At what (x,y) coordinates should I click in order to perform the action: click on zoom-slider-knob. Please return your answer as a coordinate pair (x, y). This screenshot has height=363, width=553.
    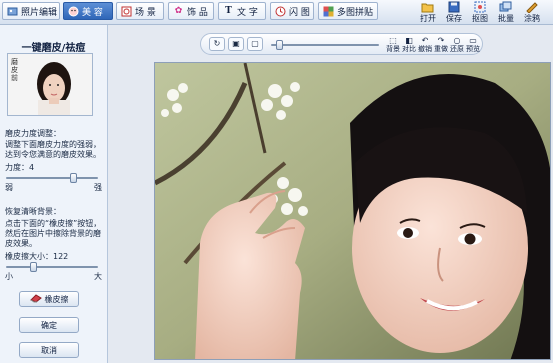
    Looking at the image, I should click on (279, 45).